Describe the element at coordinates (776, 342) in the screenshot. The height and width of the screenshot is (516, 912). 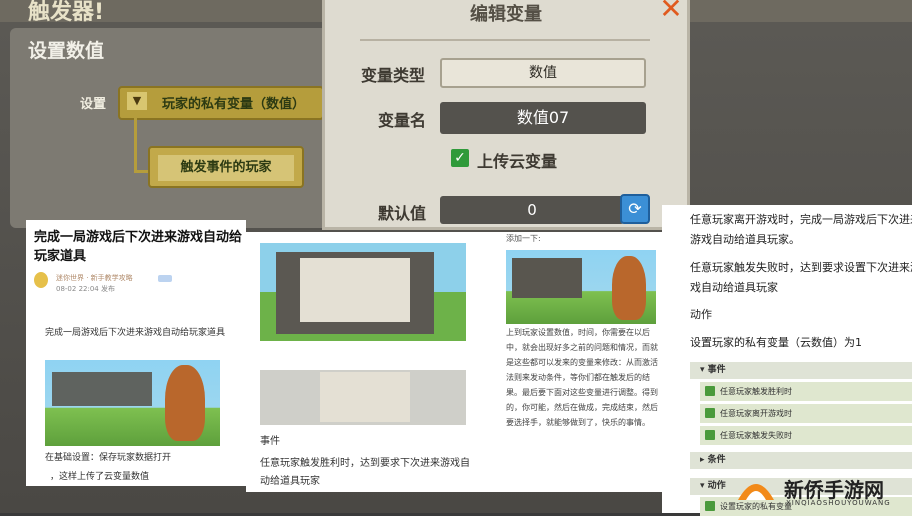
I see `action-desc: 设置玩家的私有变量（云数值）为1` at that location.